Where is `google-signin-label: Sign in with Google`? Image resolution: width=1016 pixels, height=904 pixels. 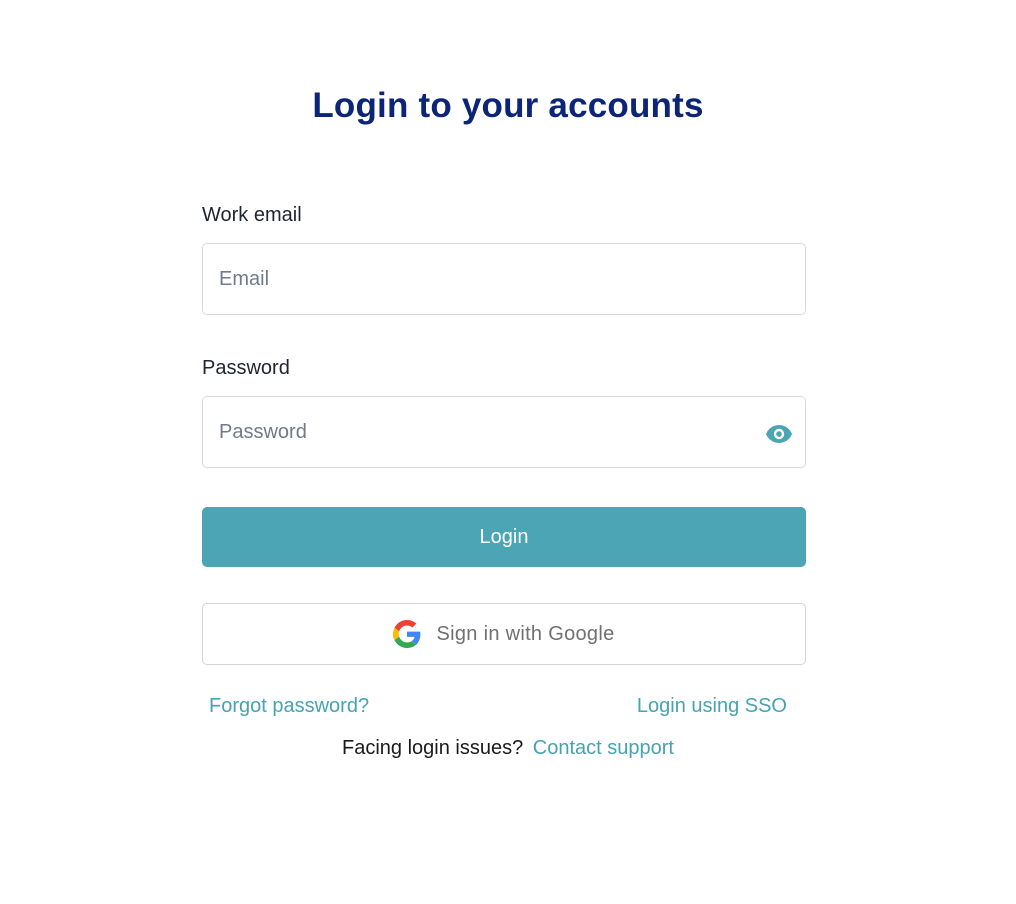 google-signin-label: Sign in with Google is located at coordinates (525, 633).